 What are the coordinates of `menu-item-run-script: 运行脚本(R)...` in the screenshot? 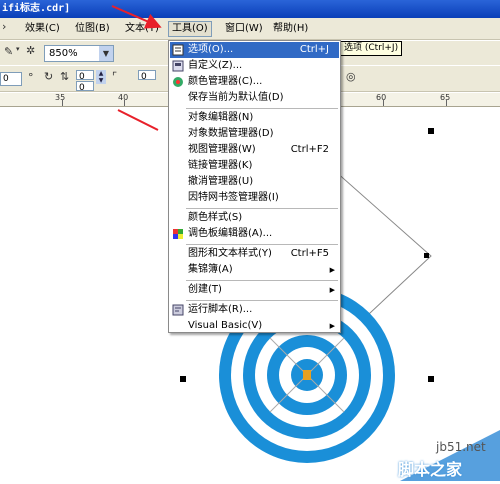 It's located at (254, 310).